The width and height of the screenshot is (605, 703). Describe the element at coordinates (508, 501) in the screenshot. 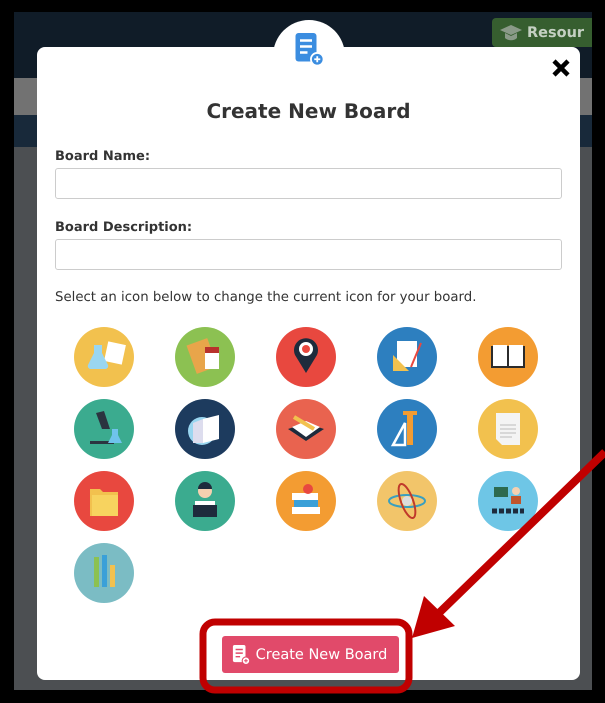

I see `classroom-icon` at that location.